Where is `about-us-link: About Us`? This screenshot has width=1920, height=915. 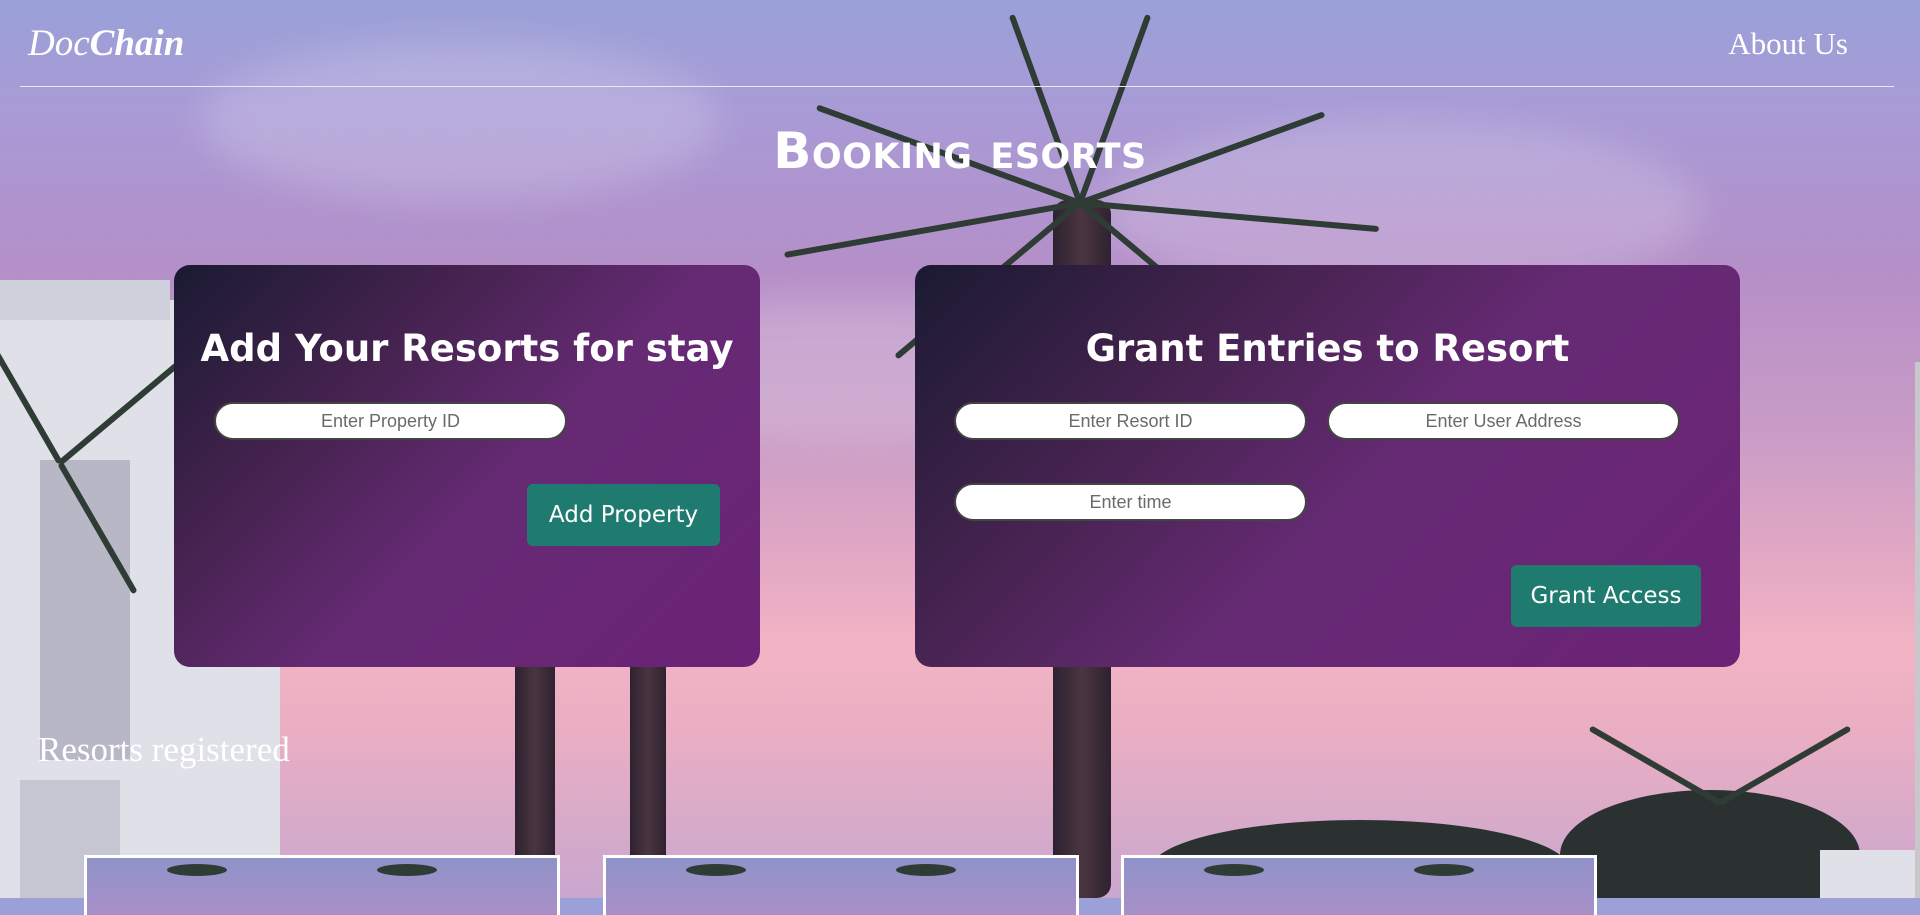 about-us-link: About Us is located at coordinates (1788, 44).